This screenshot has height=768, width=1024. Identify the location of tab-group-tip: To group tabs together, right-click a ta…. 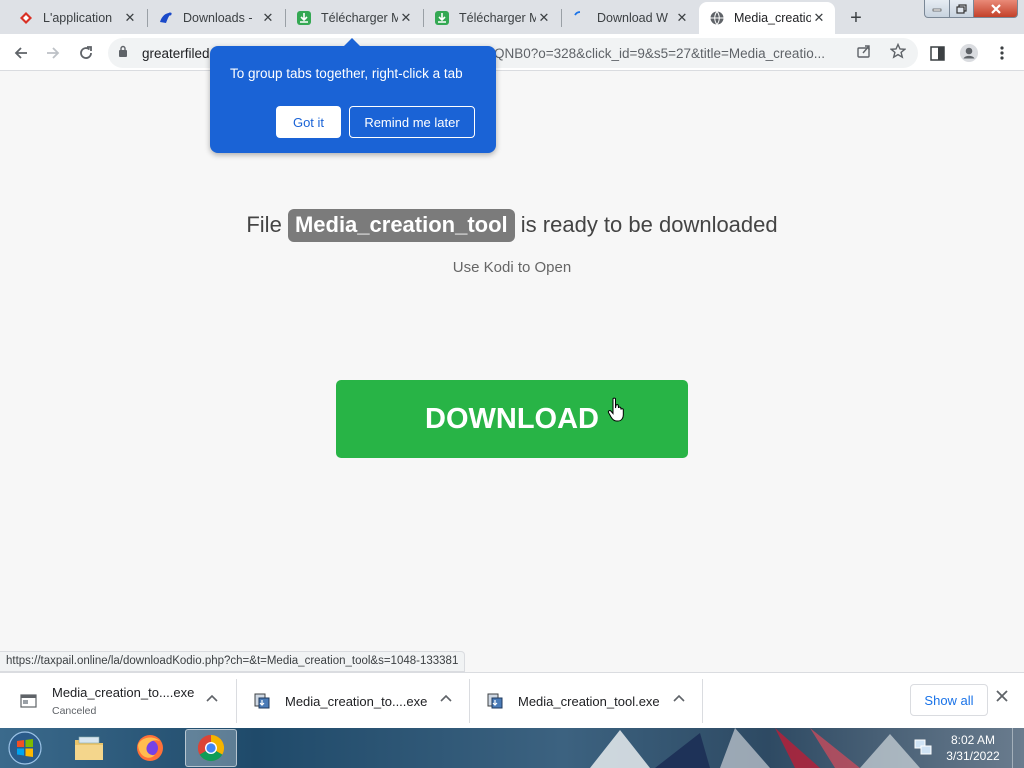
(353, 95).